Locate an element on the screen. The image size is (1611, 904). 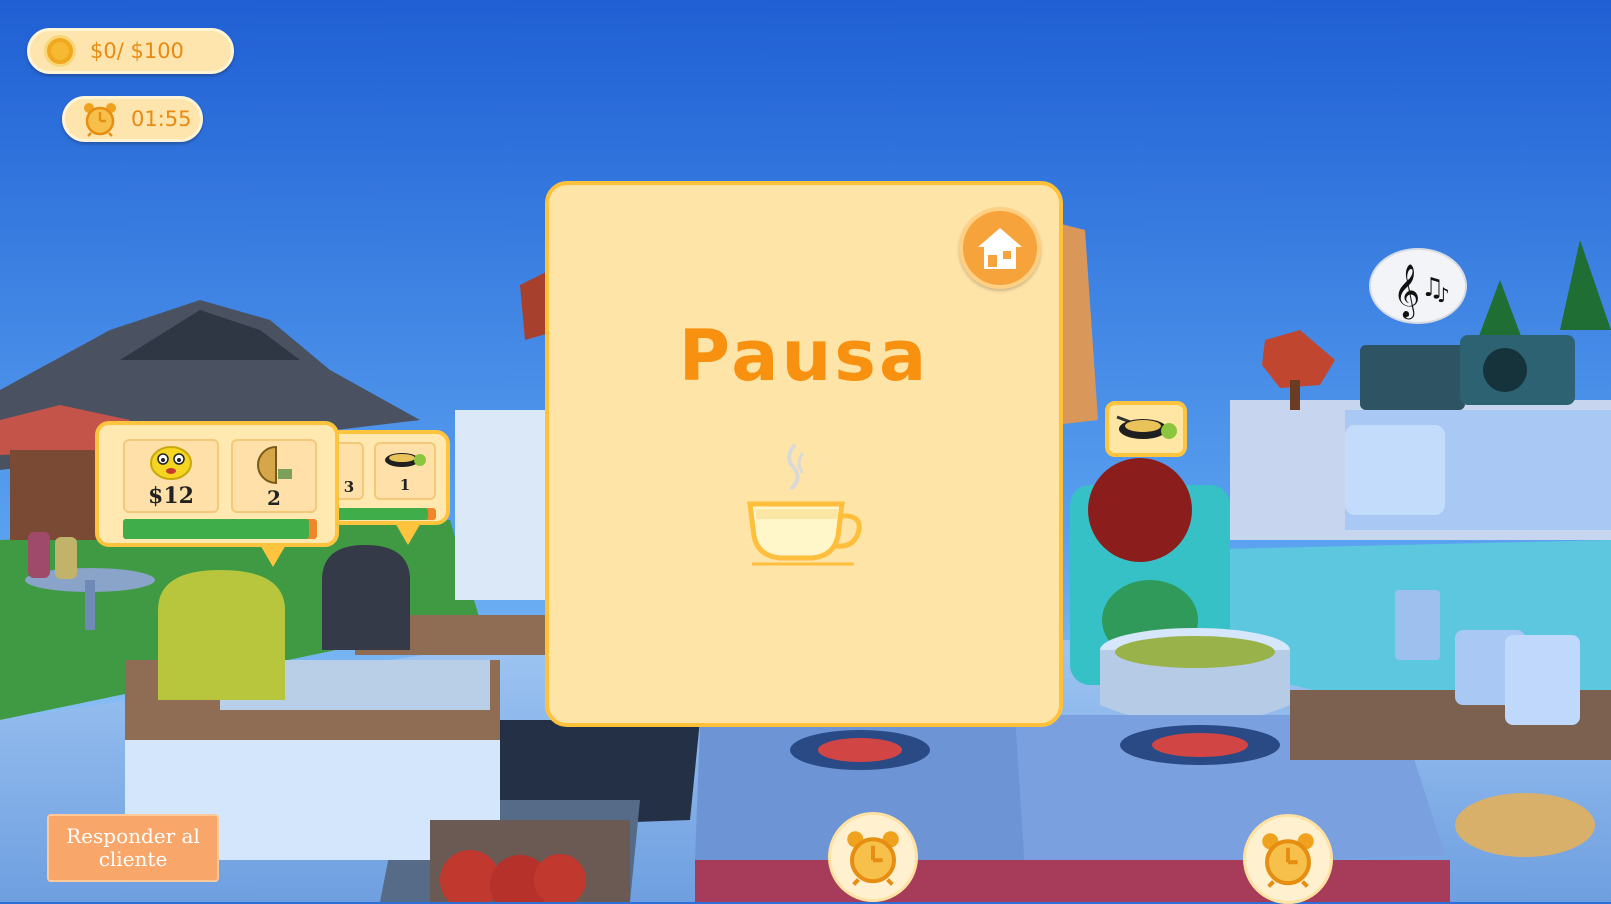
order-item-slot: 2 is located at coordinates (274, 476).